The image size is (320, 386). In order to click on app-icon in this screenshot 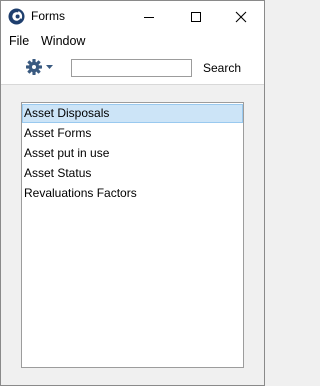, I will do `click(16, 16)`.